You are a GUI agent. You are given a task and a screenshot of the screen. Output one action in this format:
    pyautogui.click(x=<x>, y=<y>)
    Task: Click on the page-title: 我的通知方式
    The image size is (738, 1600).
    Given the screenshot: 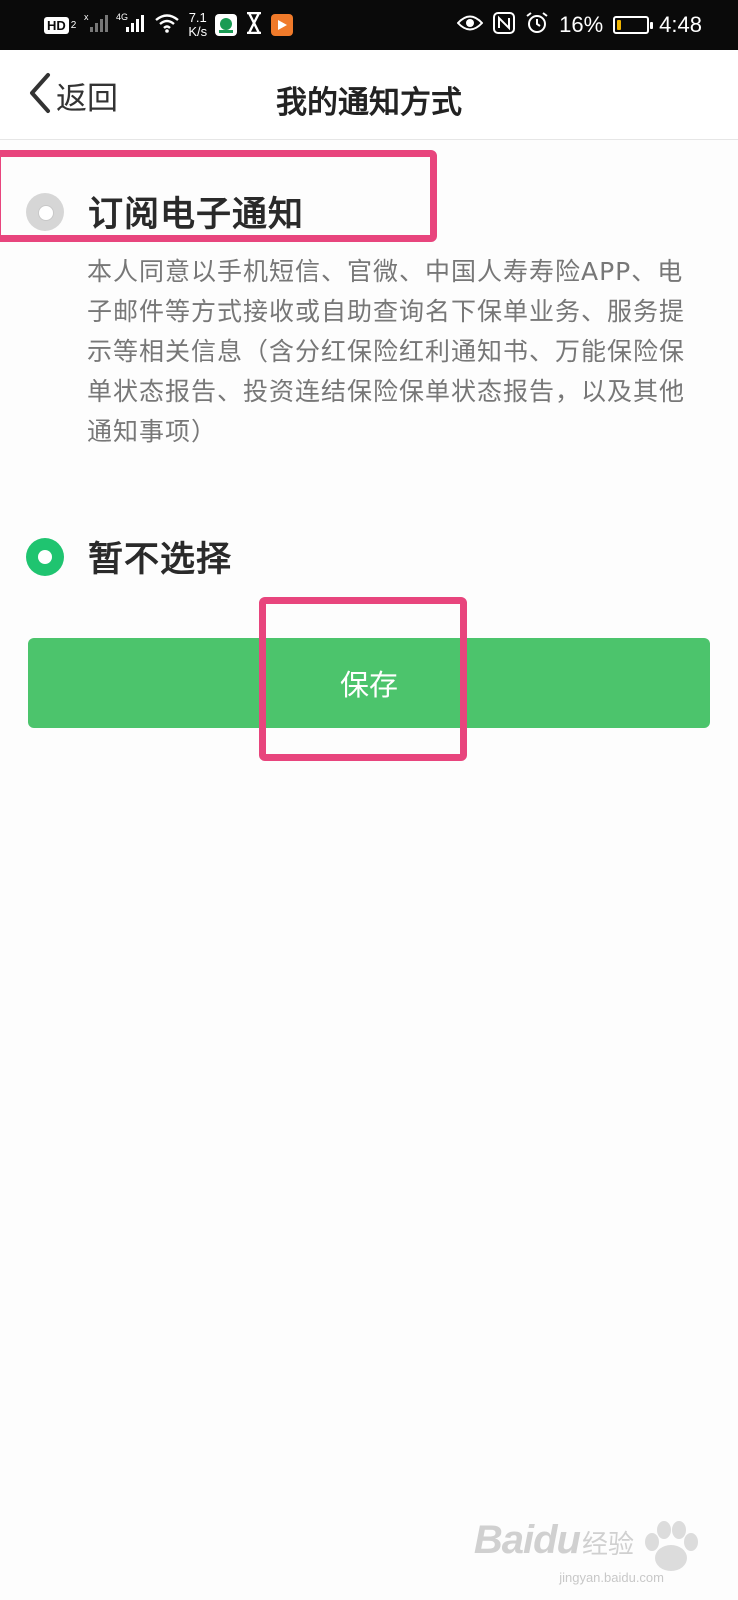 What is the action you would take?
    pyautogui.click(x=369, y=103)
    